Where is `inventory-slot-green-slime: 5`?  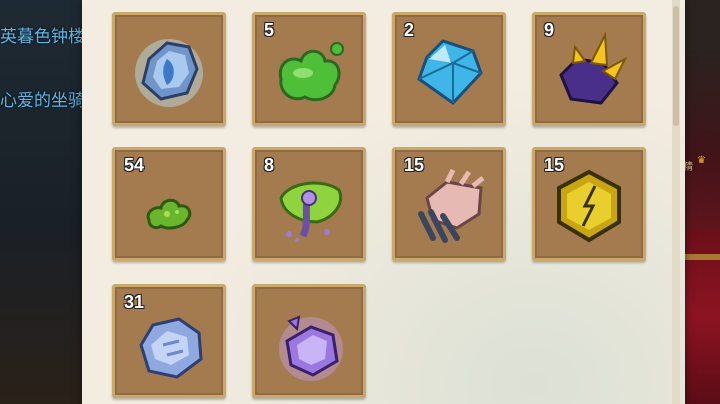
inventory-slot-green-slime: 5 is located at coordinates (309, 69).